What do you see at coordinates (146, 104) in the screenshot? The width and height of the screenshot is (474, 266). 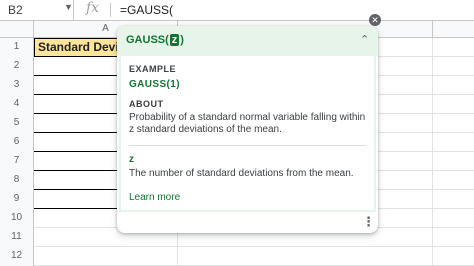 I see `about-heading: ABOUT` at bounding box center [146, 104].